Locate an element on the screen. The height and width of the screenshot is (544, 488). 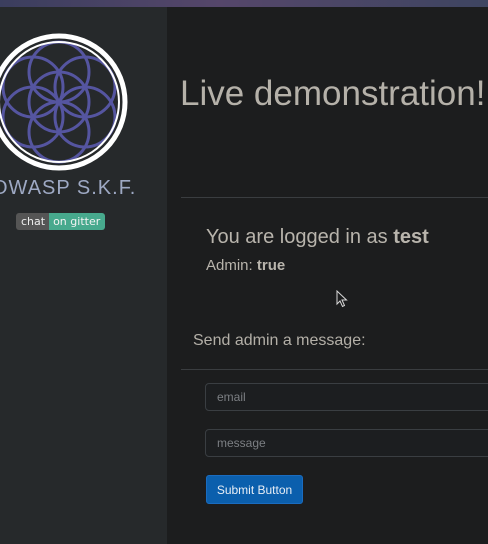
message-field is located at coordinates (346, 443).